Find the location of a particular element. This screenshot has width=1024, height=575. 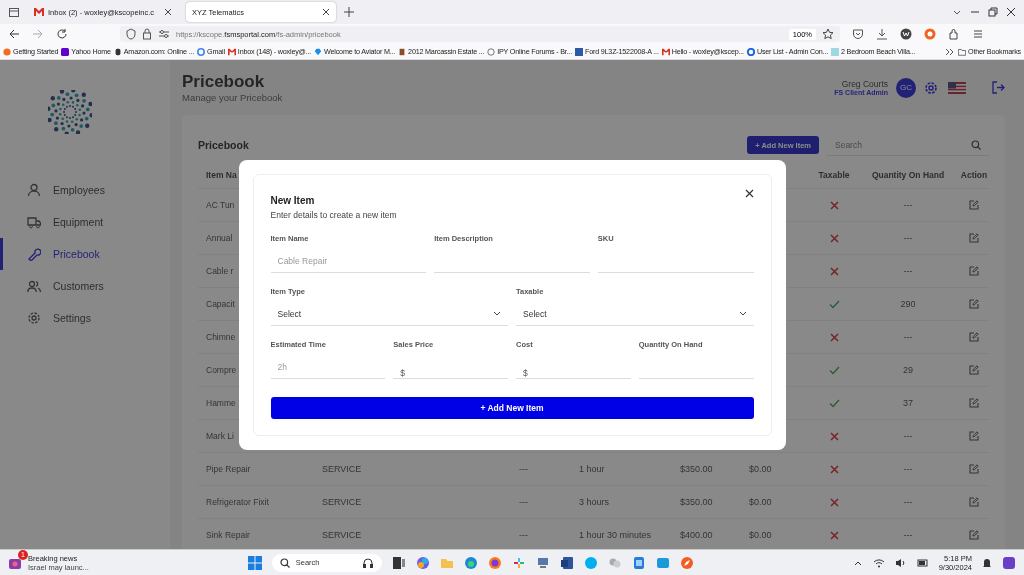

shield-icon is located at coordinates (131, 34).